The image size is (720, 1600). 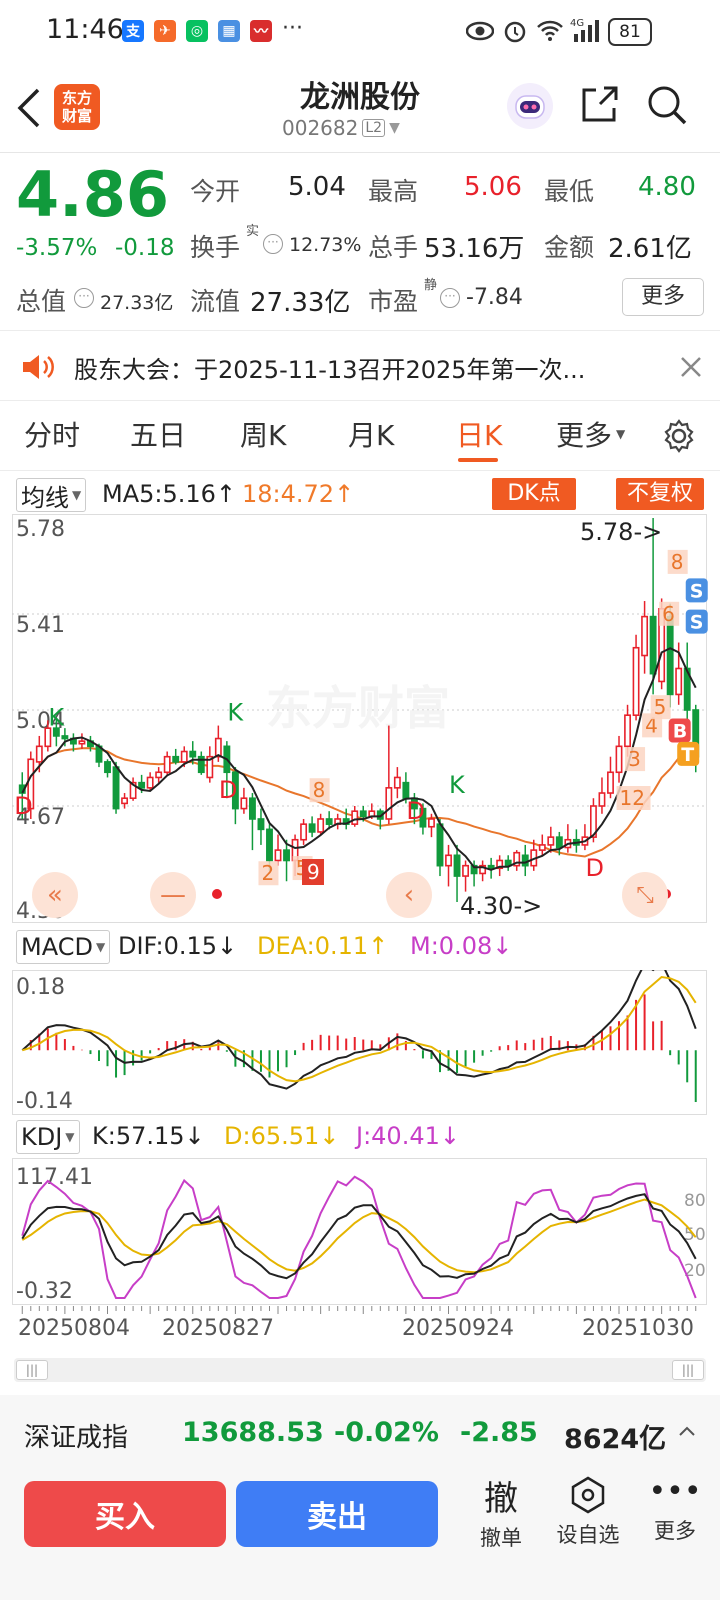 What do you see at coordinates (197, 31) in the screenshot?
I see `wechat-icon: ◎` at bounding box center [197, 31].